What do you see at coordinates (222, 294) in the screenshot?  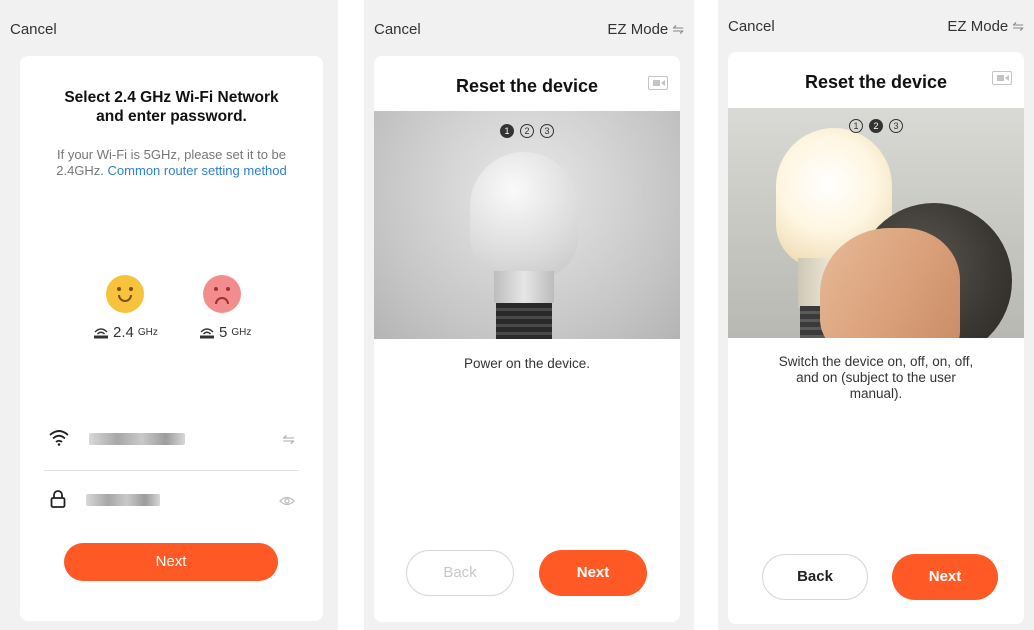 I see `frown-icon` at bounding box center [222, 294].